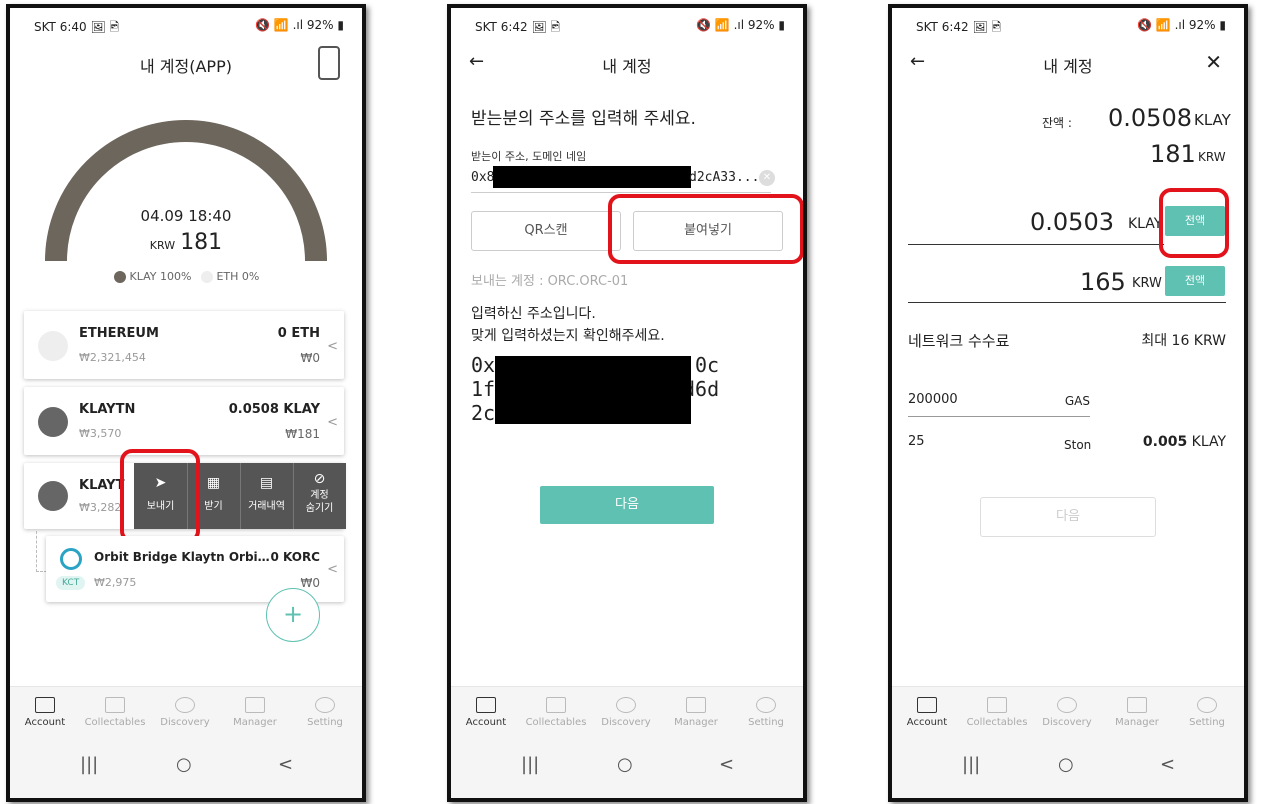 This screenshot has height=804, width=1261. I want to click on asset-card-klaytn: KLAYTN ₩3,570 0.0508 KLAY ₩181 <, so click(184, 421).